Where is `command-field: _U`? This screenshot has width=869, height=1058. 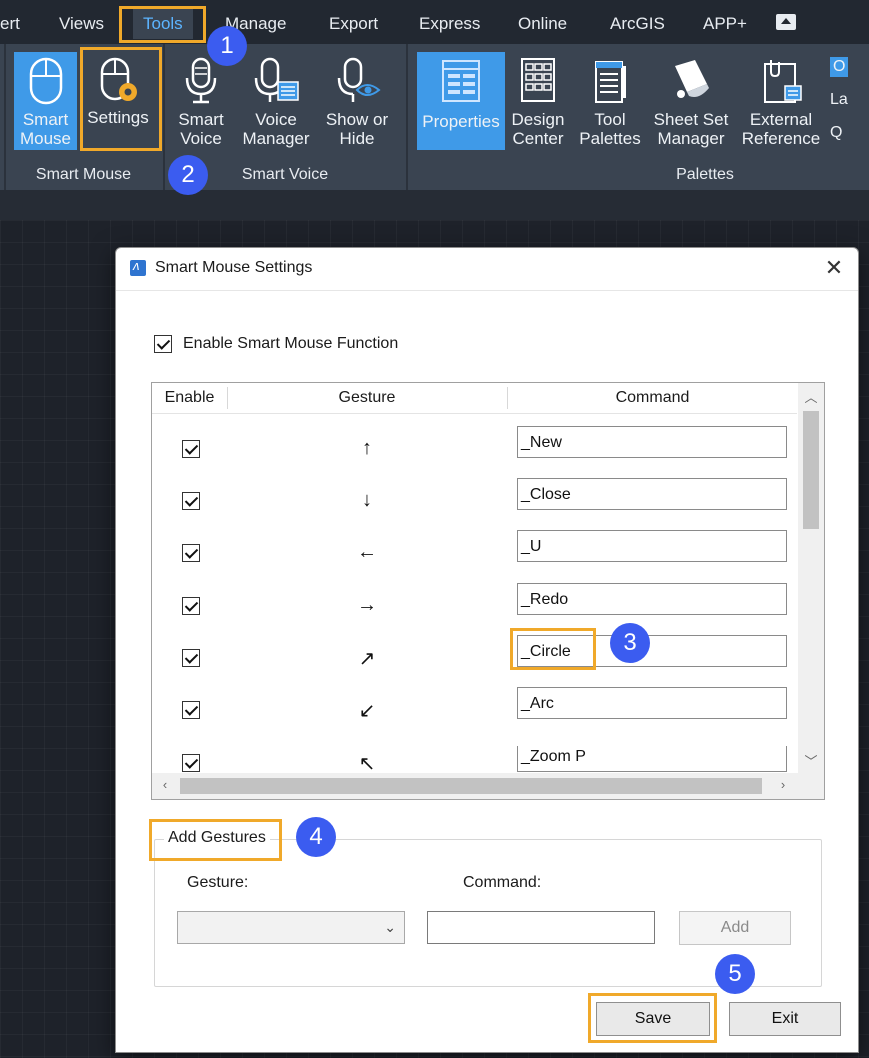 command-field: _U is located at coordinates (652, 546).